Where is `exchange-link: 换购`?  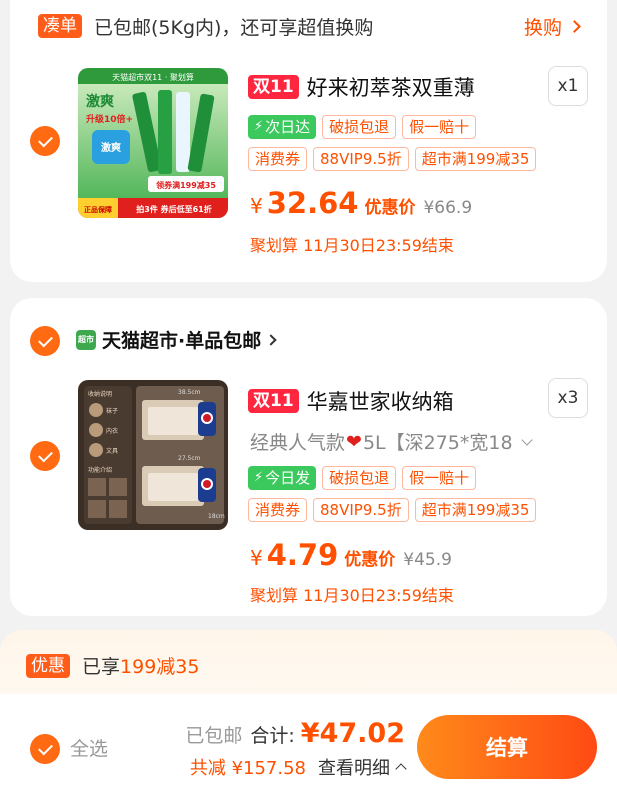 exchange-link: 换购 is located at coordinates (552, 26).